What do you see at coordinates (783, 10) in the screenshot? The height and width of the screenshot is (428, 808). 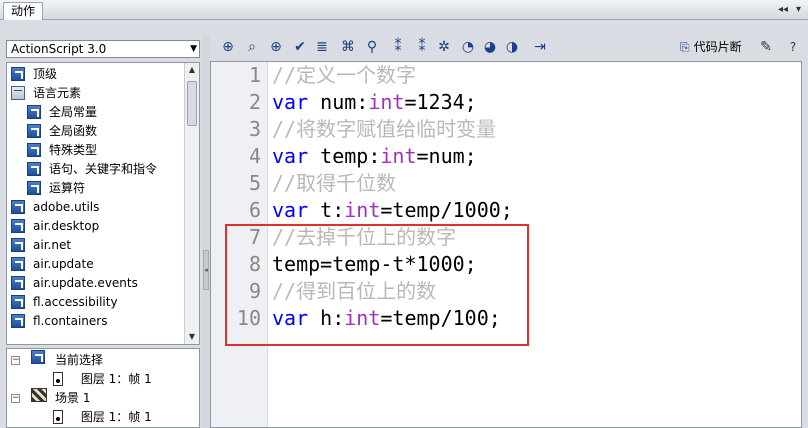 I see `collapse-panel-icon: ◂◂` at bounding box center [783, 10].